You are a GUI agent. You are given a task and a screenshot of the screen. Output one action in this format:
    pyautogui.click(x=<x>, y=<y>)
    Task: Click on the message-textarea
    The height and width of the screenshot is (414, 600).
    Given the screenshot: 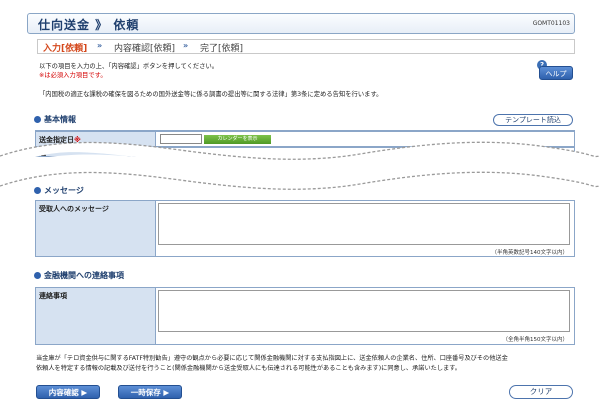 What is the action you would take?
    pyautogui.click(x=364, y=224)
    